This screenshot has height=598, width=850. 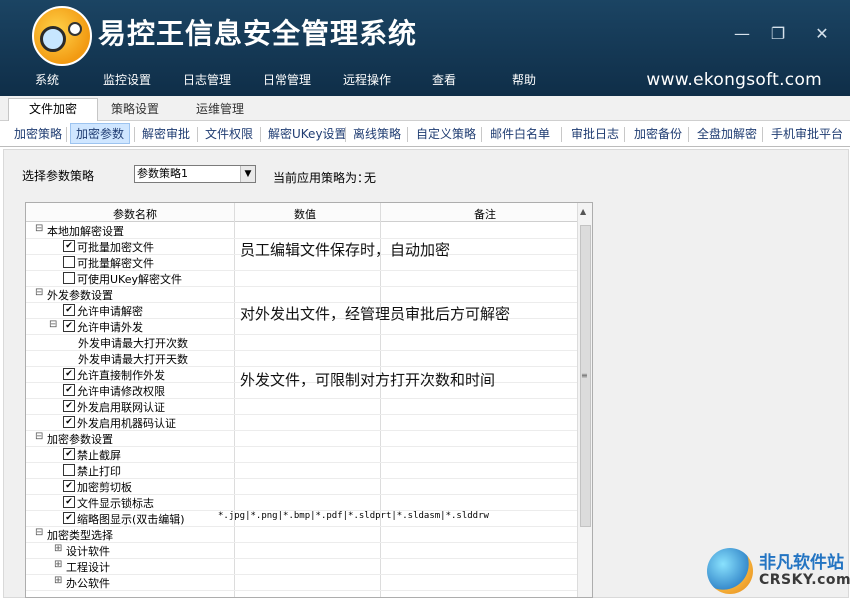 I want to click on table-row: ⊟ 加密类型选择, so click(x=302, y=534).